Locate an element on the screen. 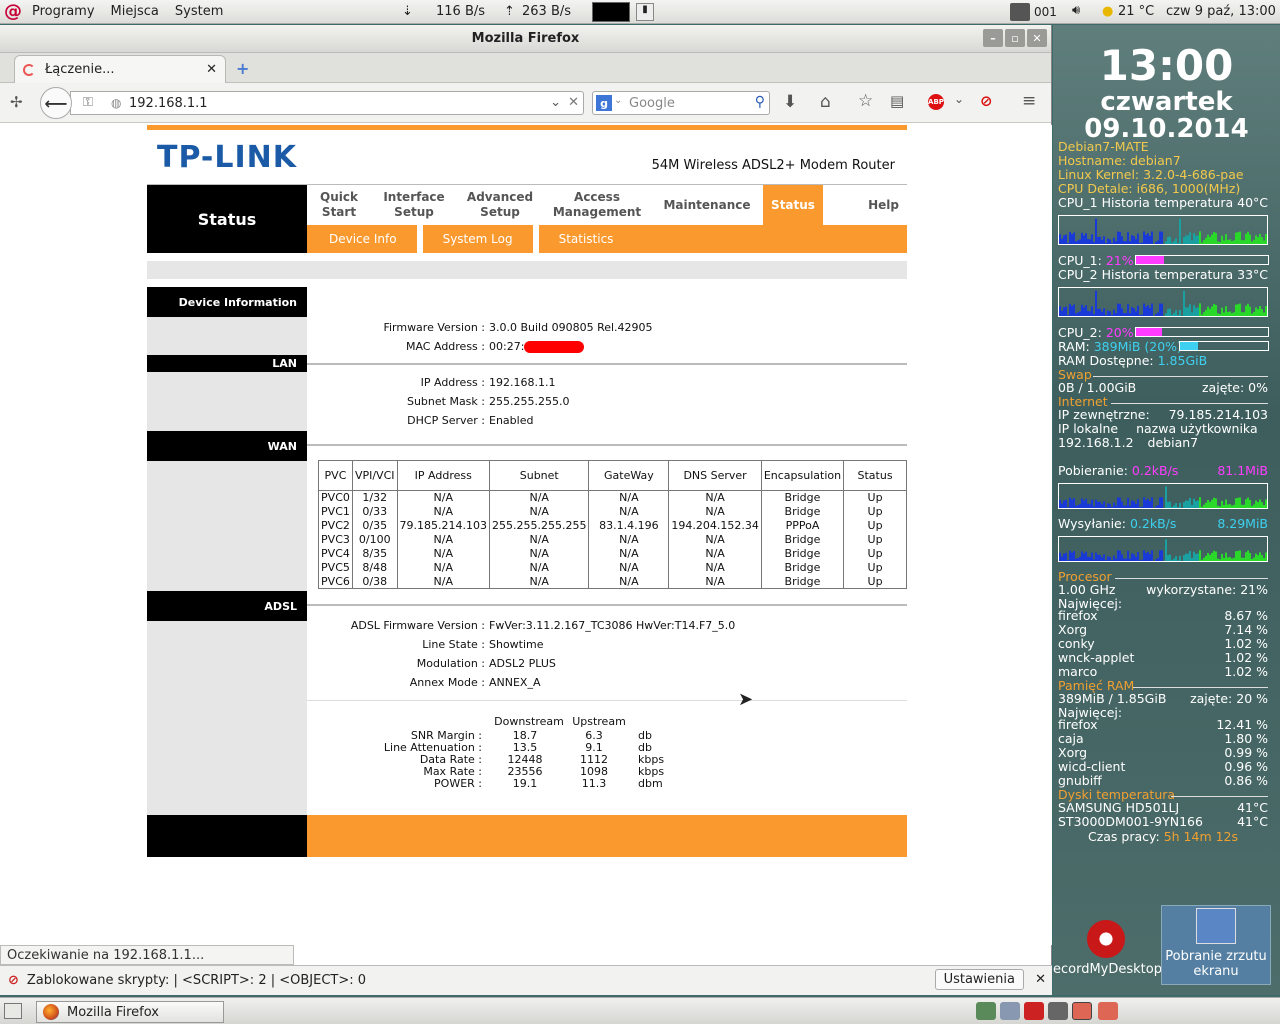 The height and width of the screenshot is (1024, 1280). firefox-launcher-icon is located at coordinates (1082, 1011).